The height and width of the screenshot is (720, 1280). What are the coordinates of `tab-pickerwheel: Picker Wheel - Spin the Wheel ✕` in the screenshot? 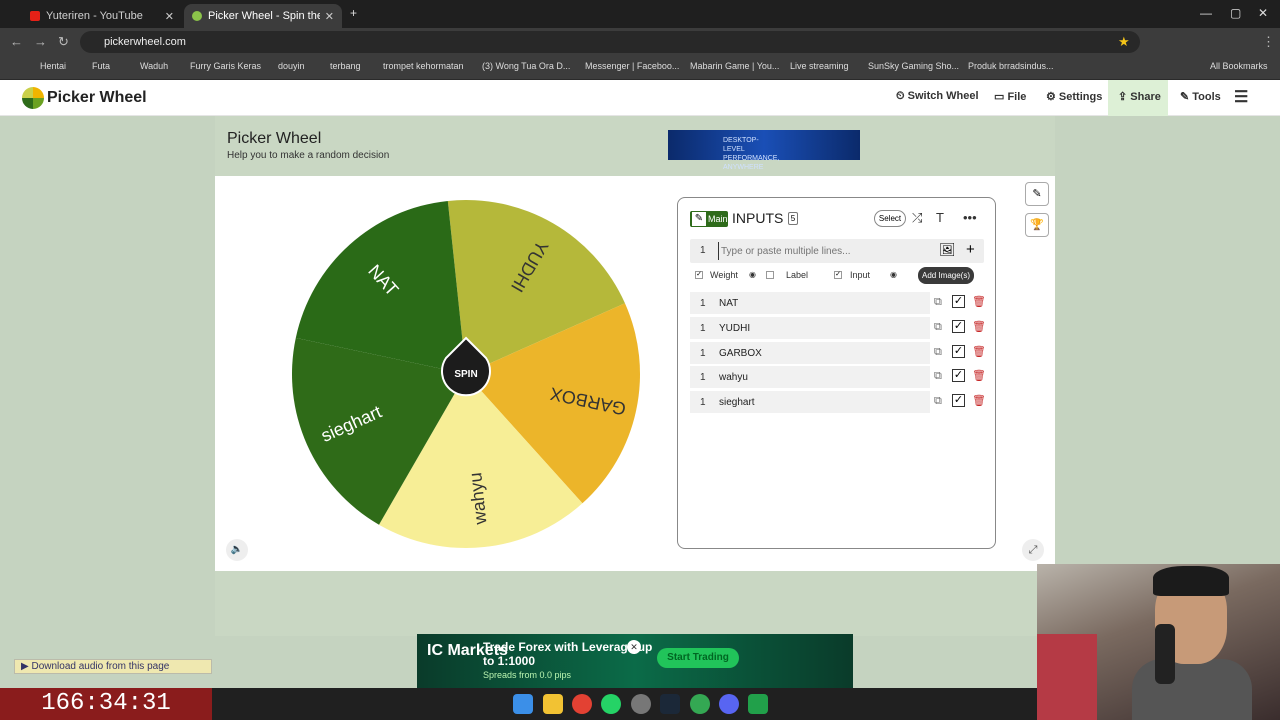 It's located at (263, 16).